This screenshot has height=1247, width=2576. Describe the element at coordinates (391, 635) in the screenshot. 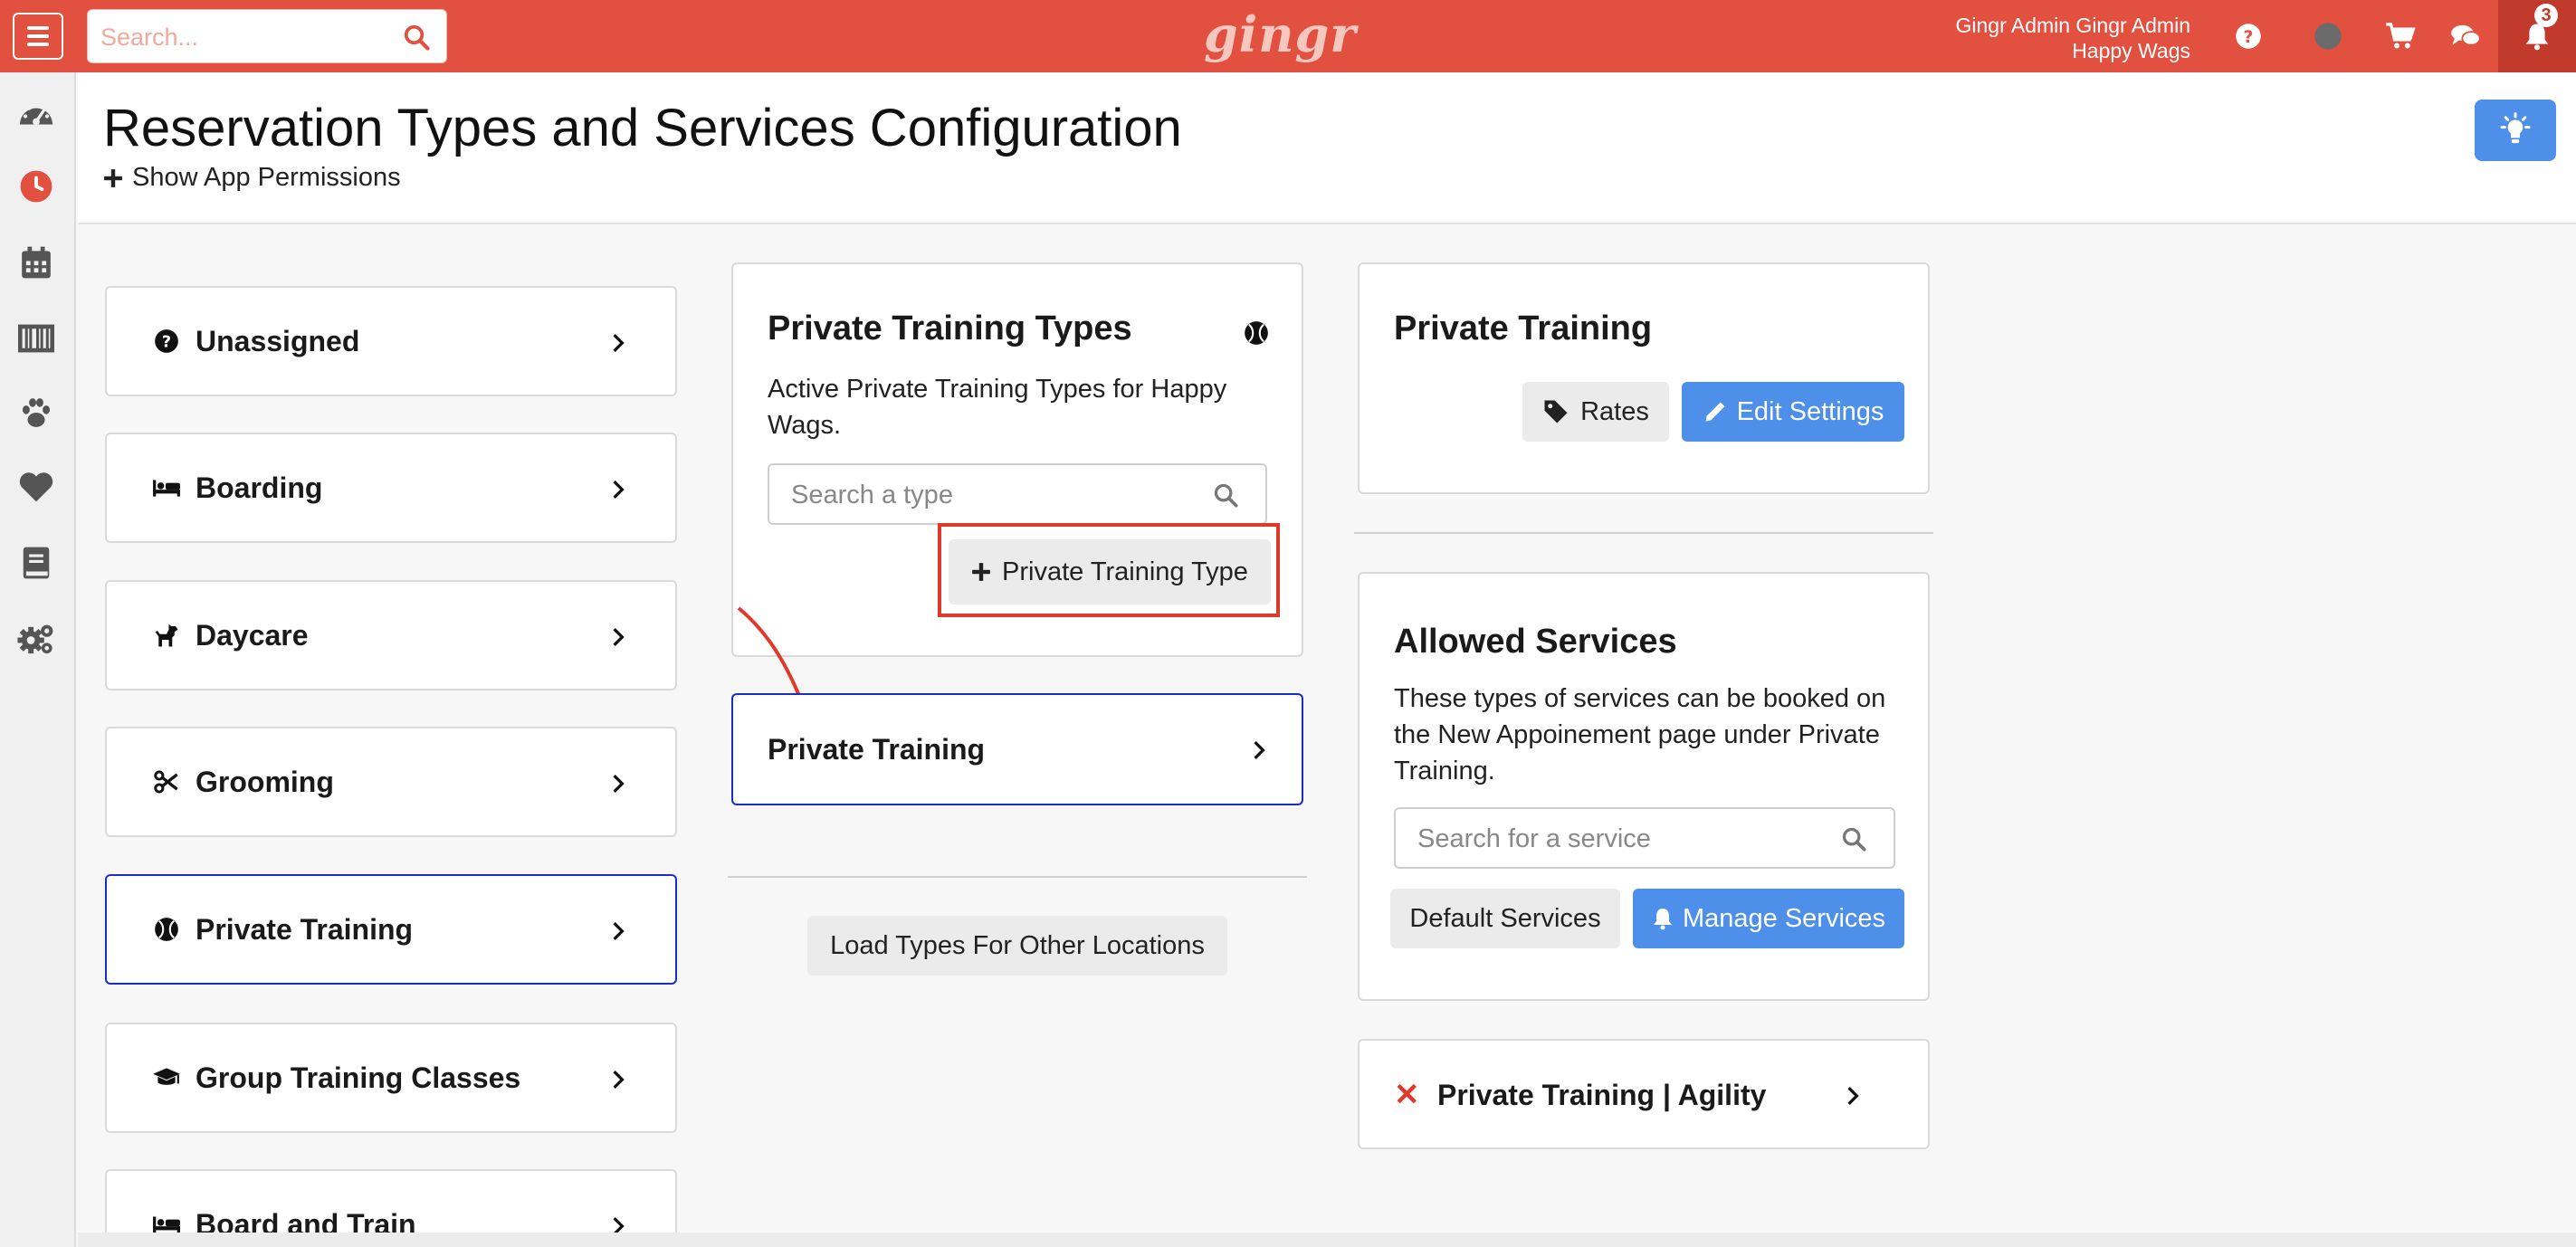

I see `category-daycare: Daycare` at that location.